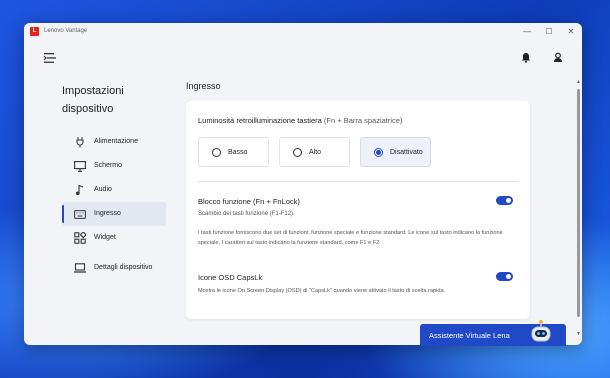  I want to click on backlight-radio-group: Basso Alto Disattivato, so click(314, 152).